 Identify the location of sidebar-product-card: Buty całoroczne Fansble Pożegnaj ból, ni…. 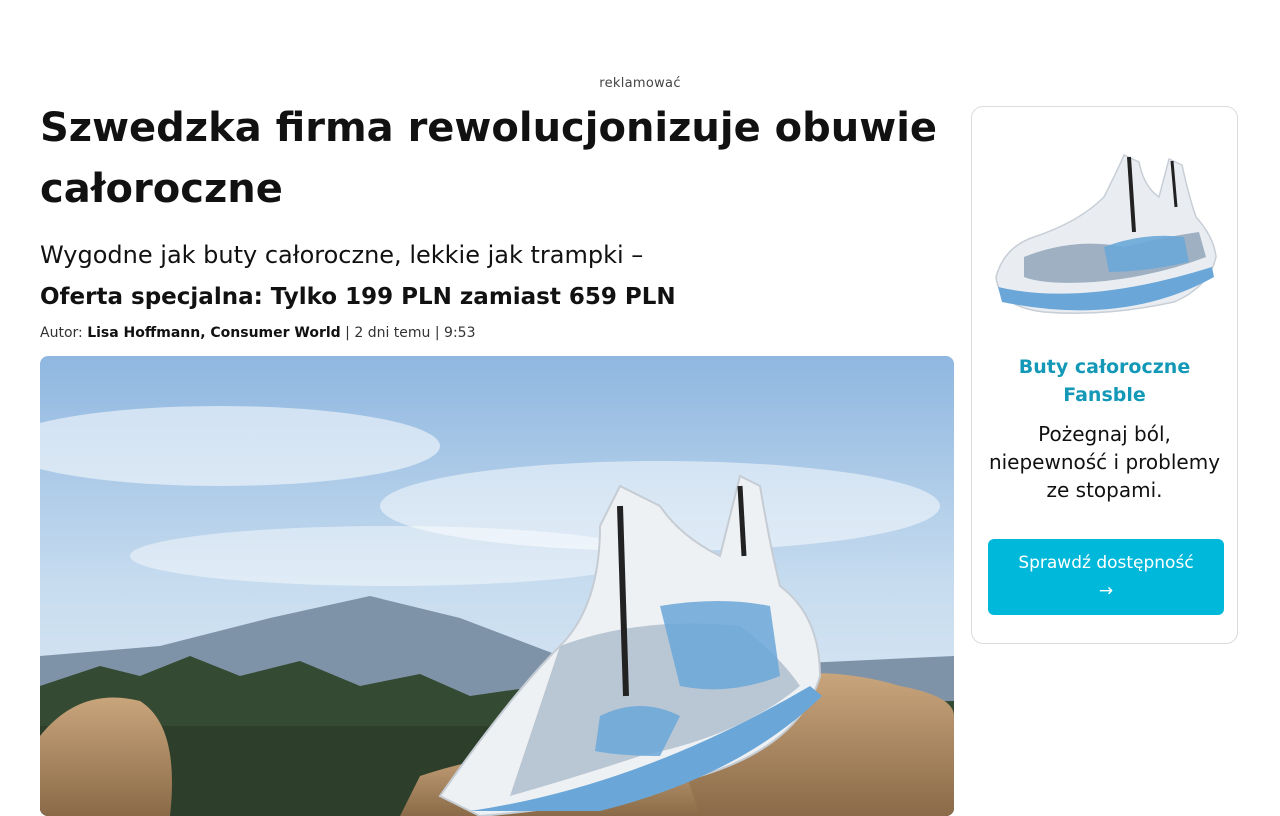
(1104, 375).